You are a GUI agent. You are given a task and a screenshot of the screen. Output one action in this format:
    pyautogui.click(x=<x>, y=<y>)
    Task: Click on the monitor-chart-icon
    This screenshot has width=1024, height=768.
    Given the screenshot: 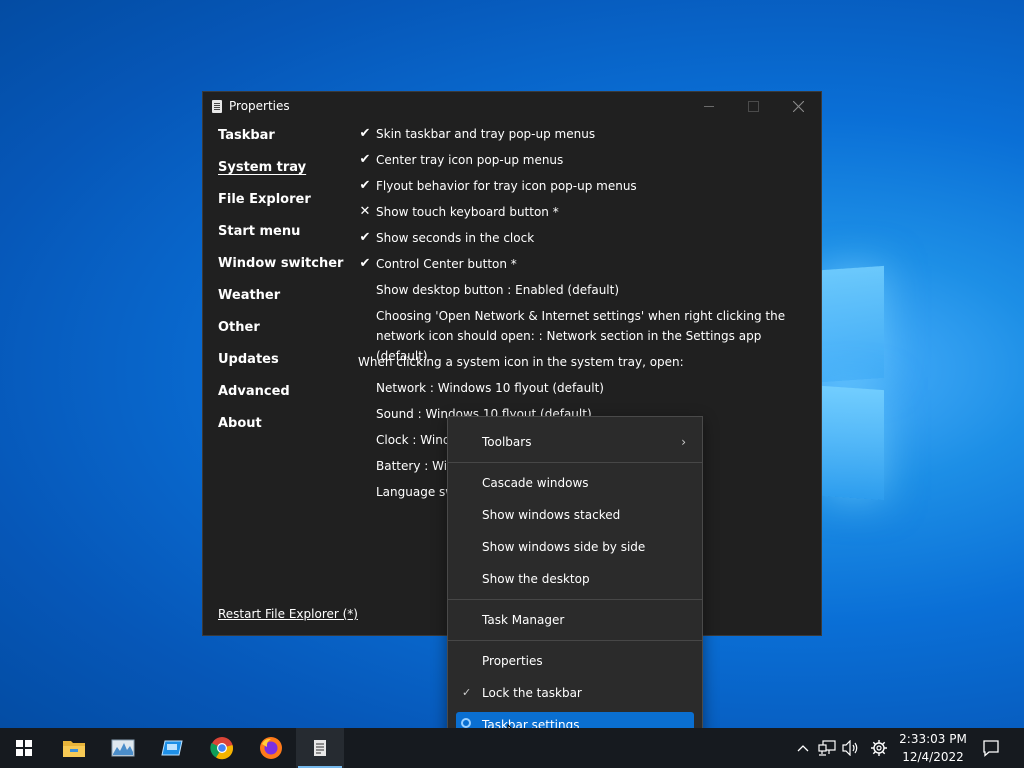 What is the action you would take?
    pyautogui.click(x=123, y=748)
    